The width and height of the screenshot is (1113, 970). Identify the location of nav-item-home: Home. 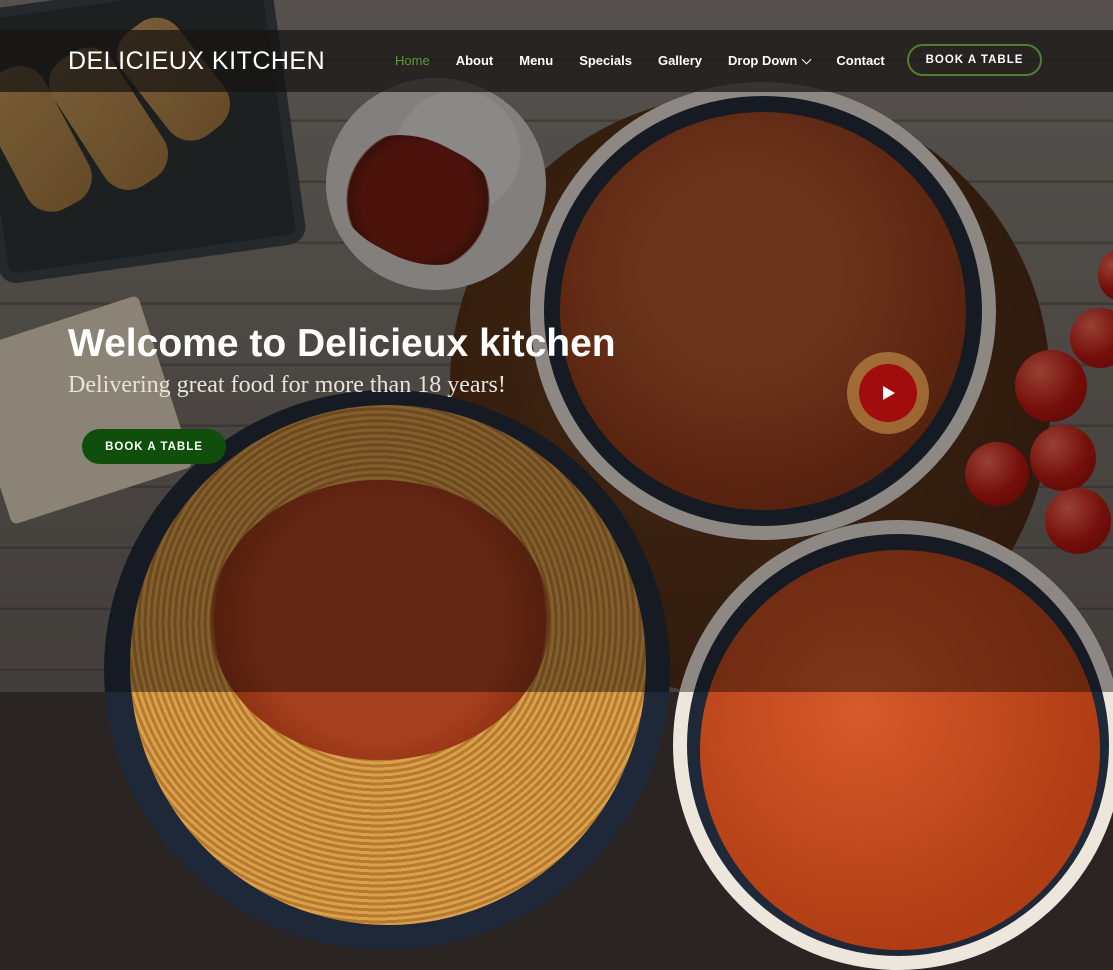
(412, 60).